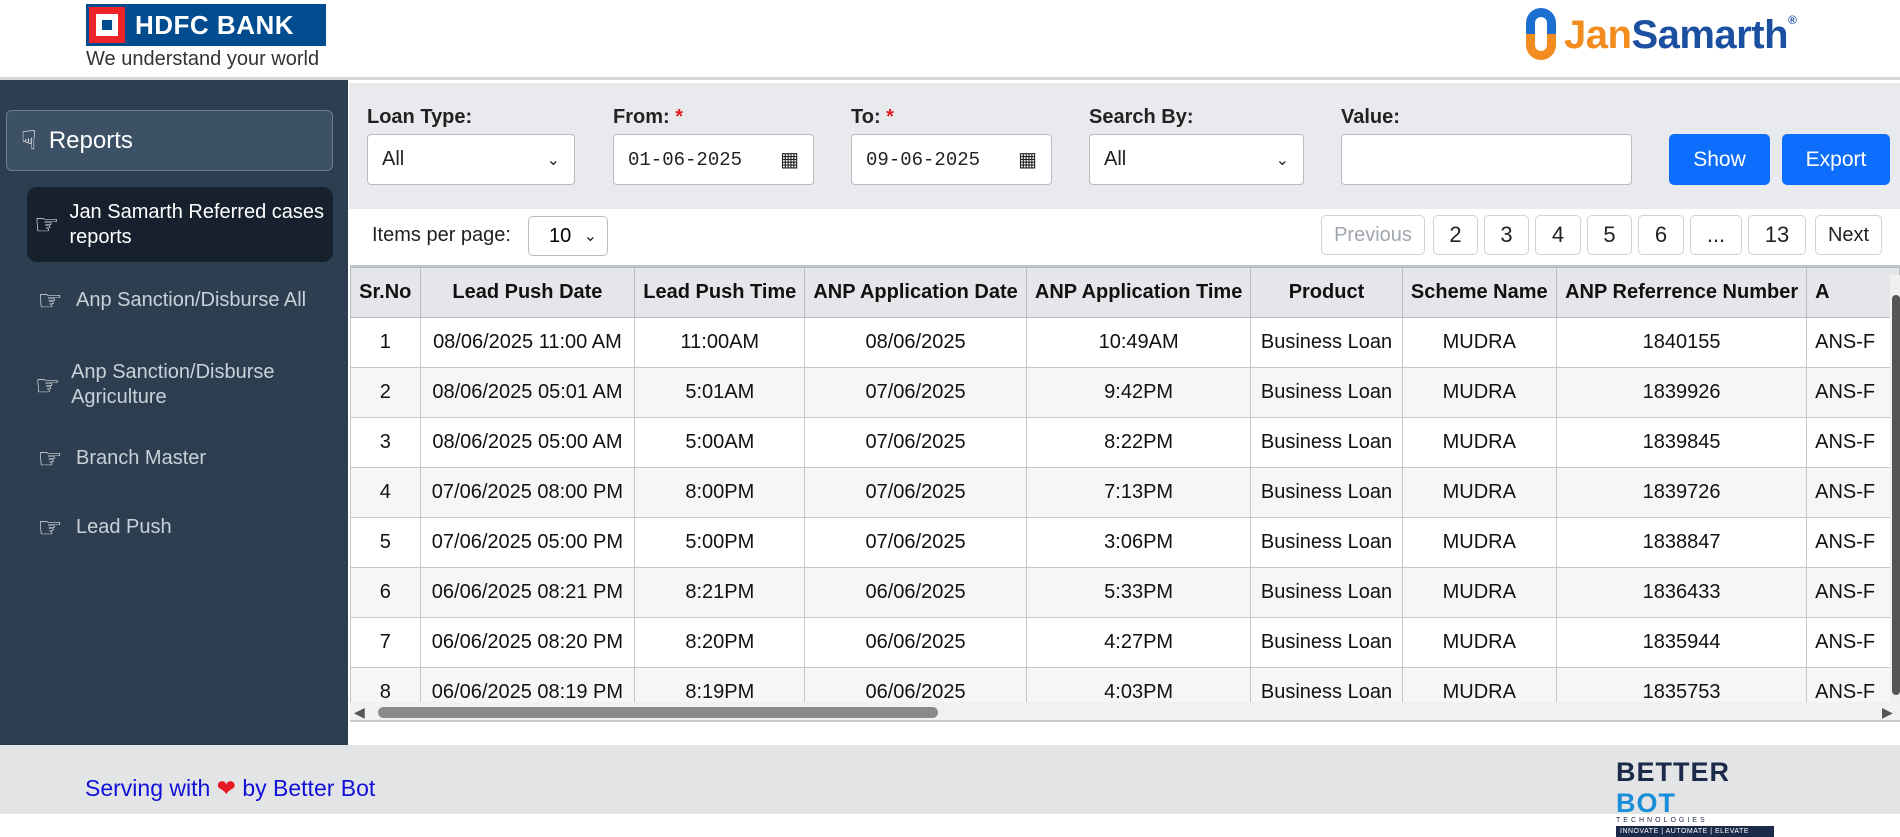 The height and width of the screenshot is (837, 1900). I want to click on page-button: 2, so click(1455, 235).